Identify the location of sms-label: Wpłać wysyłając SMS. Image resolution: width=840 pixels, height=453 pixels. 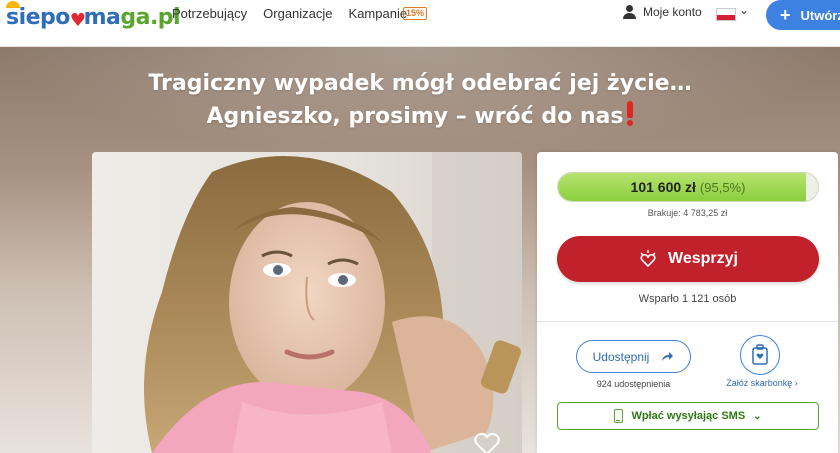
(688, 416).